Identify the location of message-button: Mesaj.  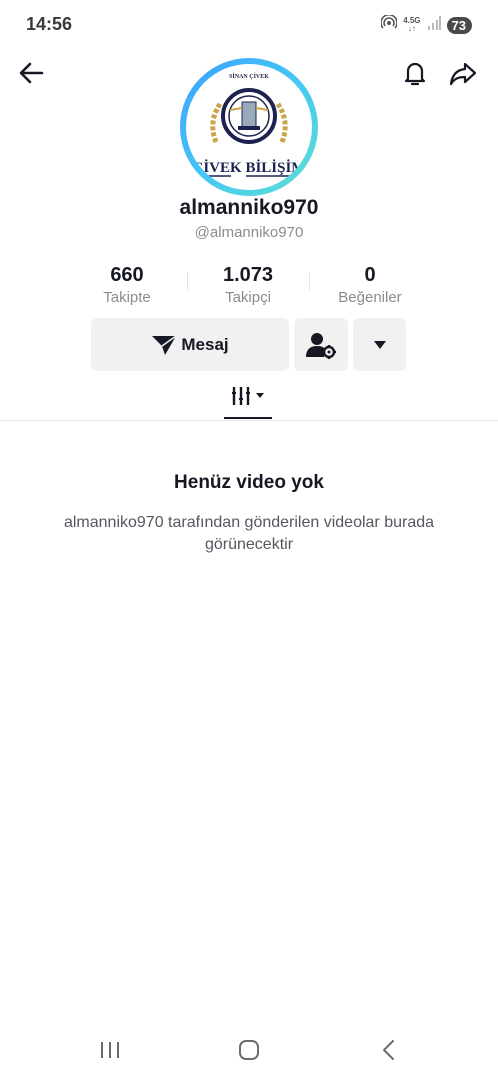
(190, 344).